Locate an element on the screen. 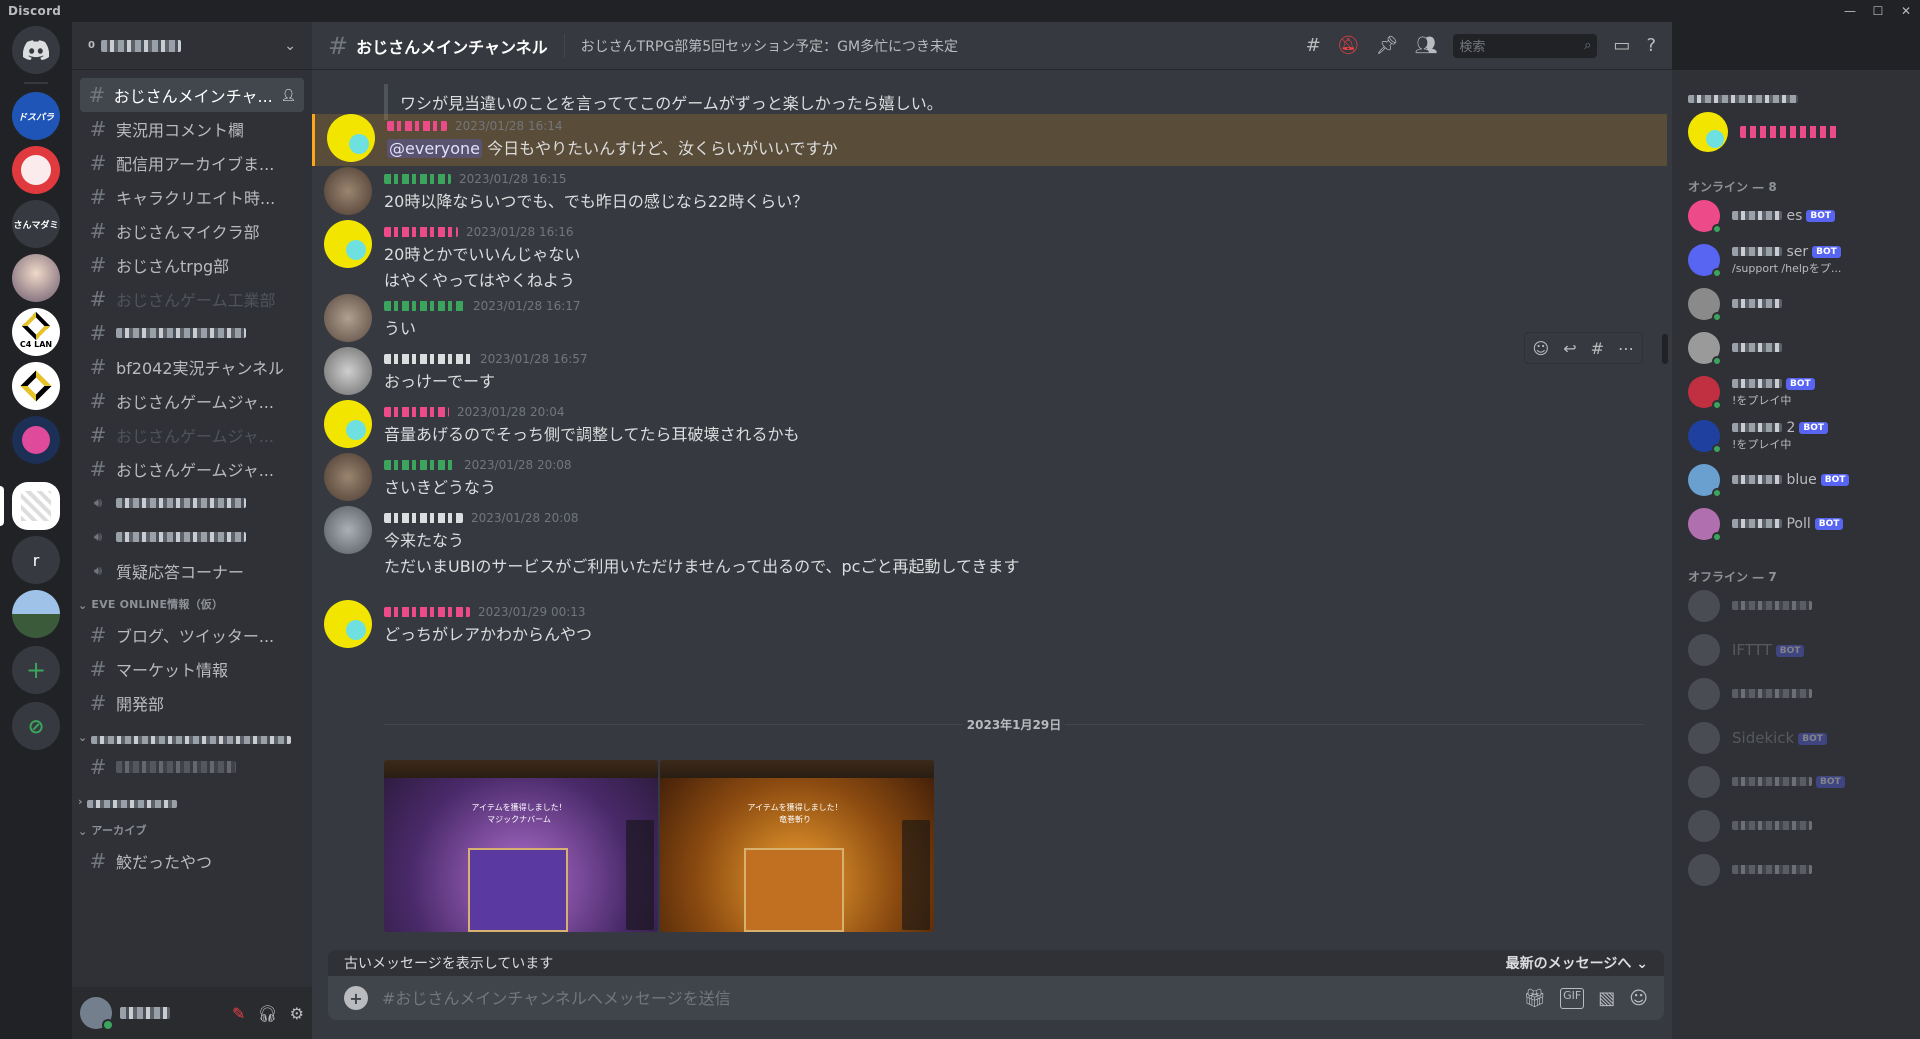  channel-item: # マーケット情報 is located at coordinates (192, 669).